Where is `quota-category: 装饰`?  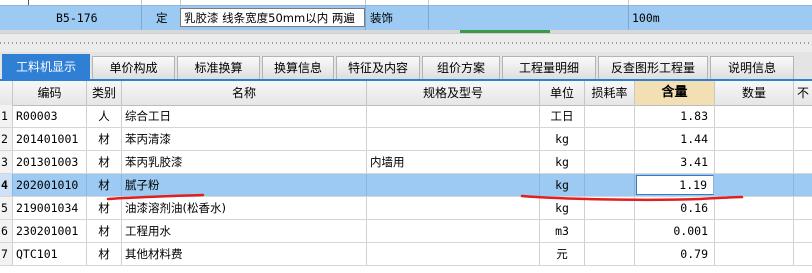
quota-category: 装饰 is located at coordinates (381, 18).